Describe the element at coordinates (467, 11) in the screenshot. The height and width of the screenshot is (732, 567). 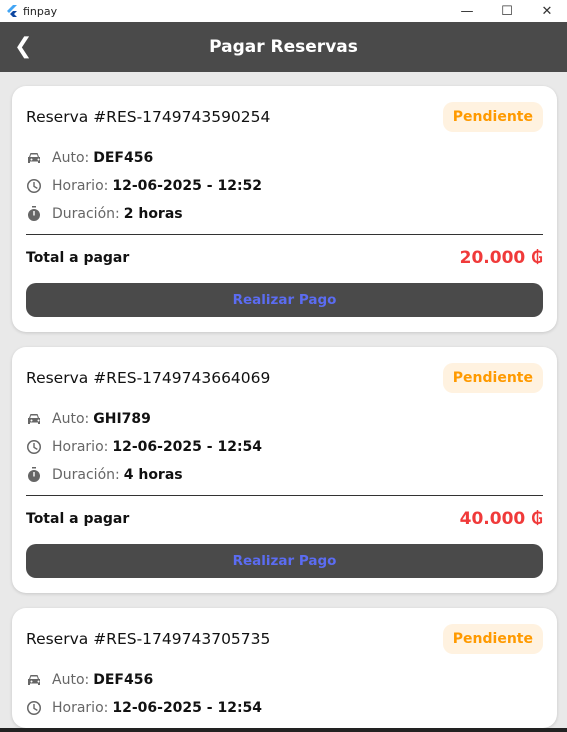
I see `minimize-button: —` at that location.